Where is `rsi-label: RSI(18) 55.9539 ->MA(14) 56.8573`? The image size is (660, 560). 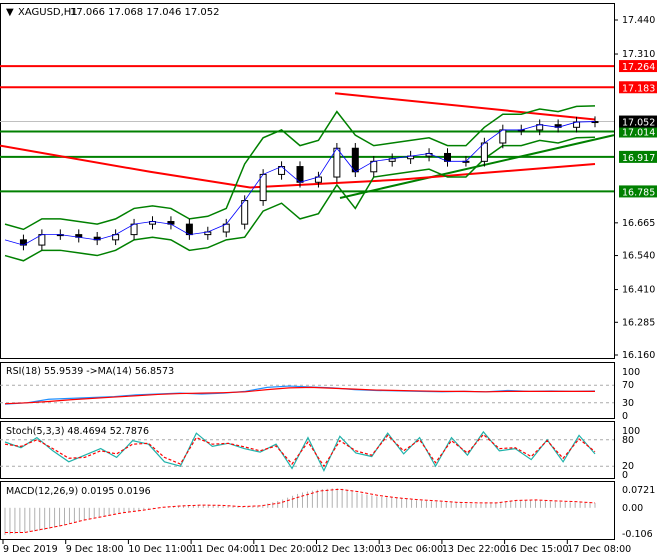 rsi-label: RSI(18) 55.9539 ->MA(14) 56.8573 is located at coordinates (90, 371).